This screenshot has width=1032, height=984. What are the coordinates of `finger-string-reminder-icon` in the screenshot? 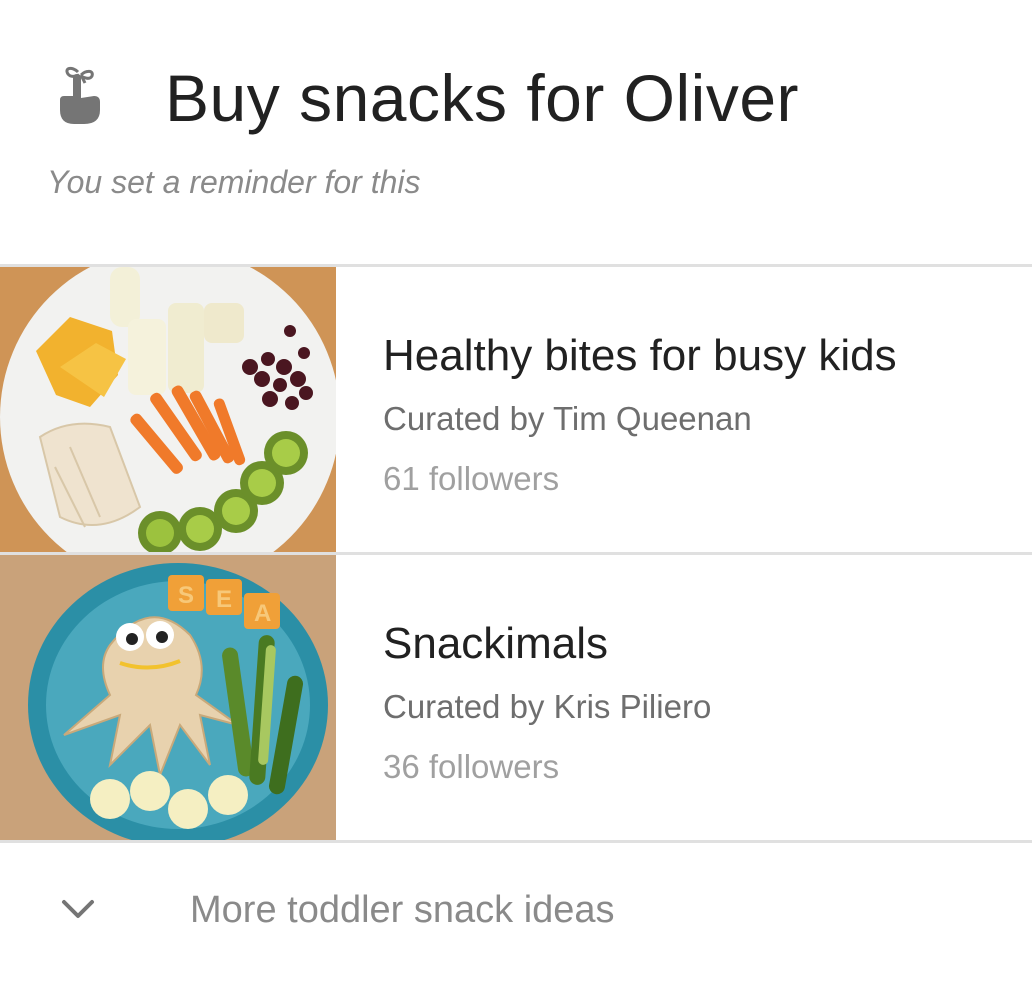 It's located at (80, 95).